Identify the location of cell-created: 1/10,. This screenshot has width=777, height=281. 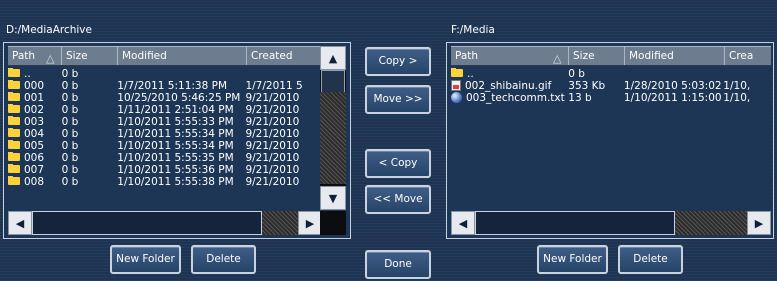
(737, 98).